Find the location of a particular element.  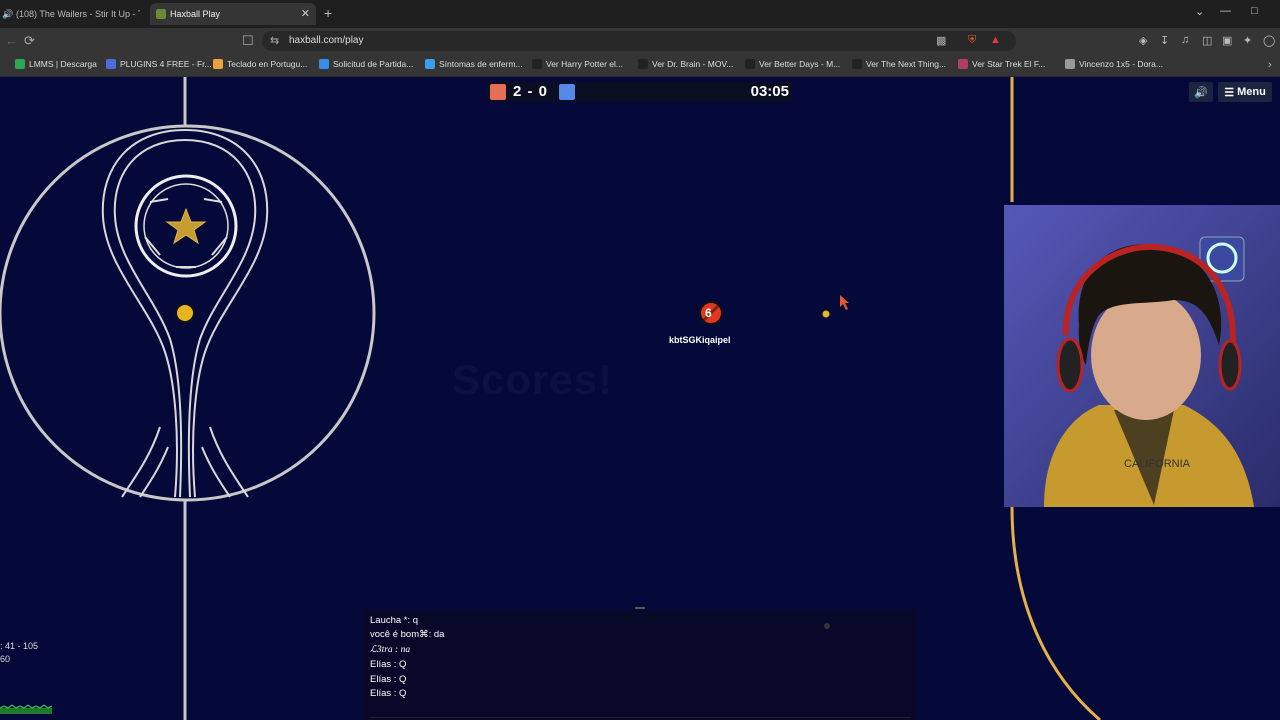

haxball-favicon-icon is located at coordinates (161, 14).